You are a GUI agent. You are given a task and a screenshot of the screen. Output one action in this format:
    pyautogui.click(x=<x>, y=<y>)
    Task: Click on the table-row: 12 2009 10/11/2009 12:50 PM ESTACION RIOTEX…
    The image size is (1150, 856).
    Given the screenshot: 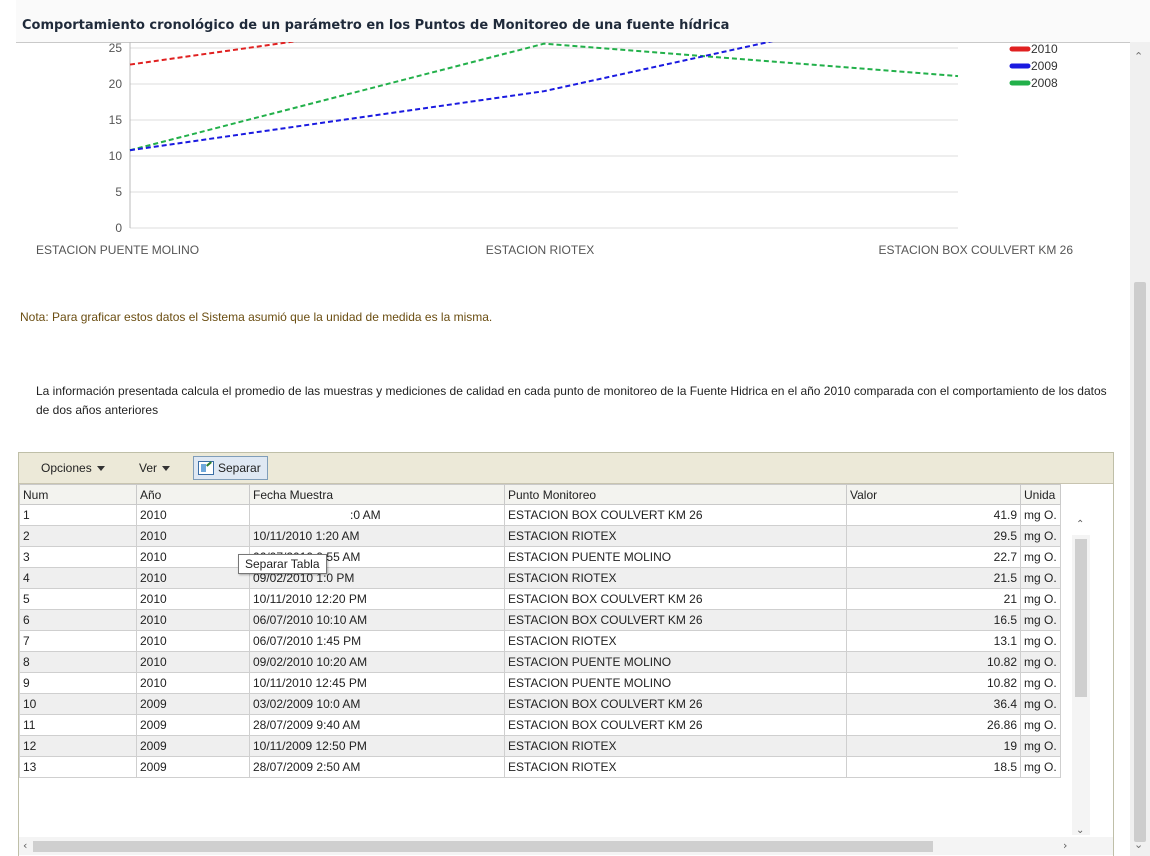 What is the action you would take?
    pyautogui.click(x=540, y=746)
    